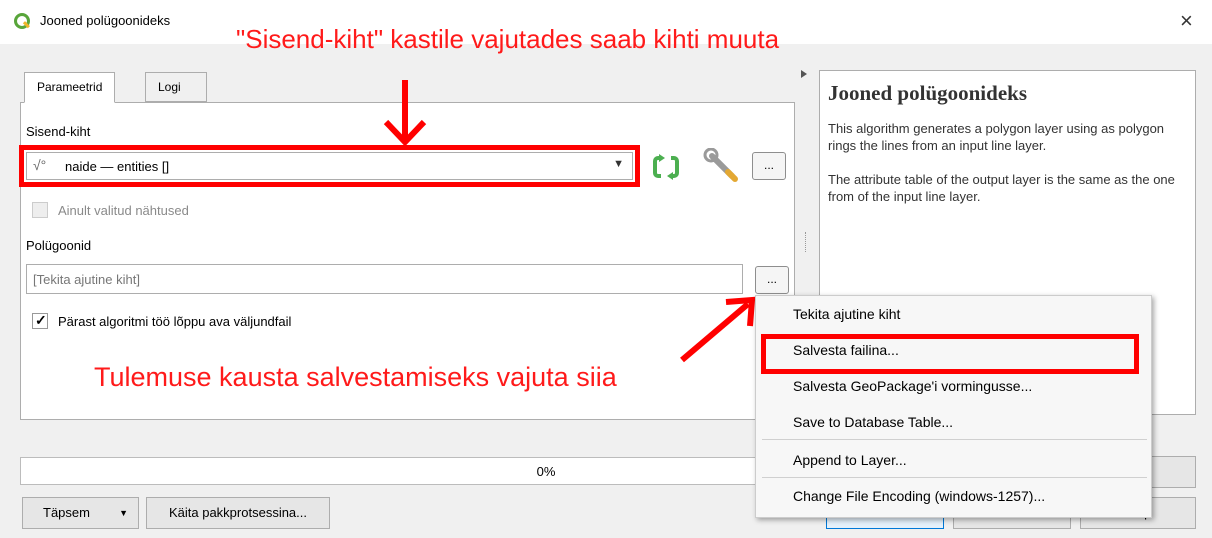 Image resolution: width=1212 pixels, height=538 pixels. Describe the element at coordinates (40, 210) in the screenshot. I see `selected-only-checkbox` at that location.